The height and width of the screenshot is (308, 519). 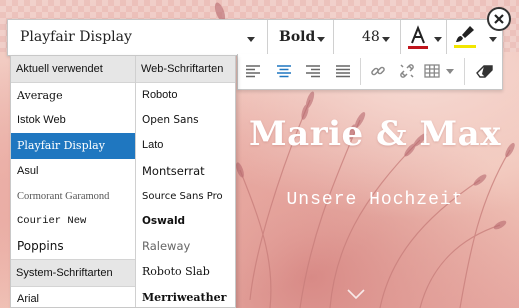 I want to click on font-option-arial: Arial, so click(x=73, y=297).